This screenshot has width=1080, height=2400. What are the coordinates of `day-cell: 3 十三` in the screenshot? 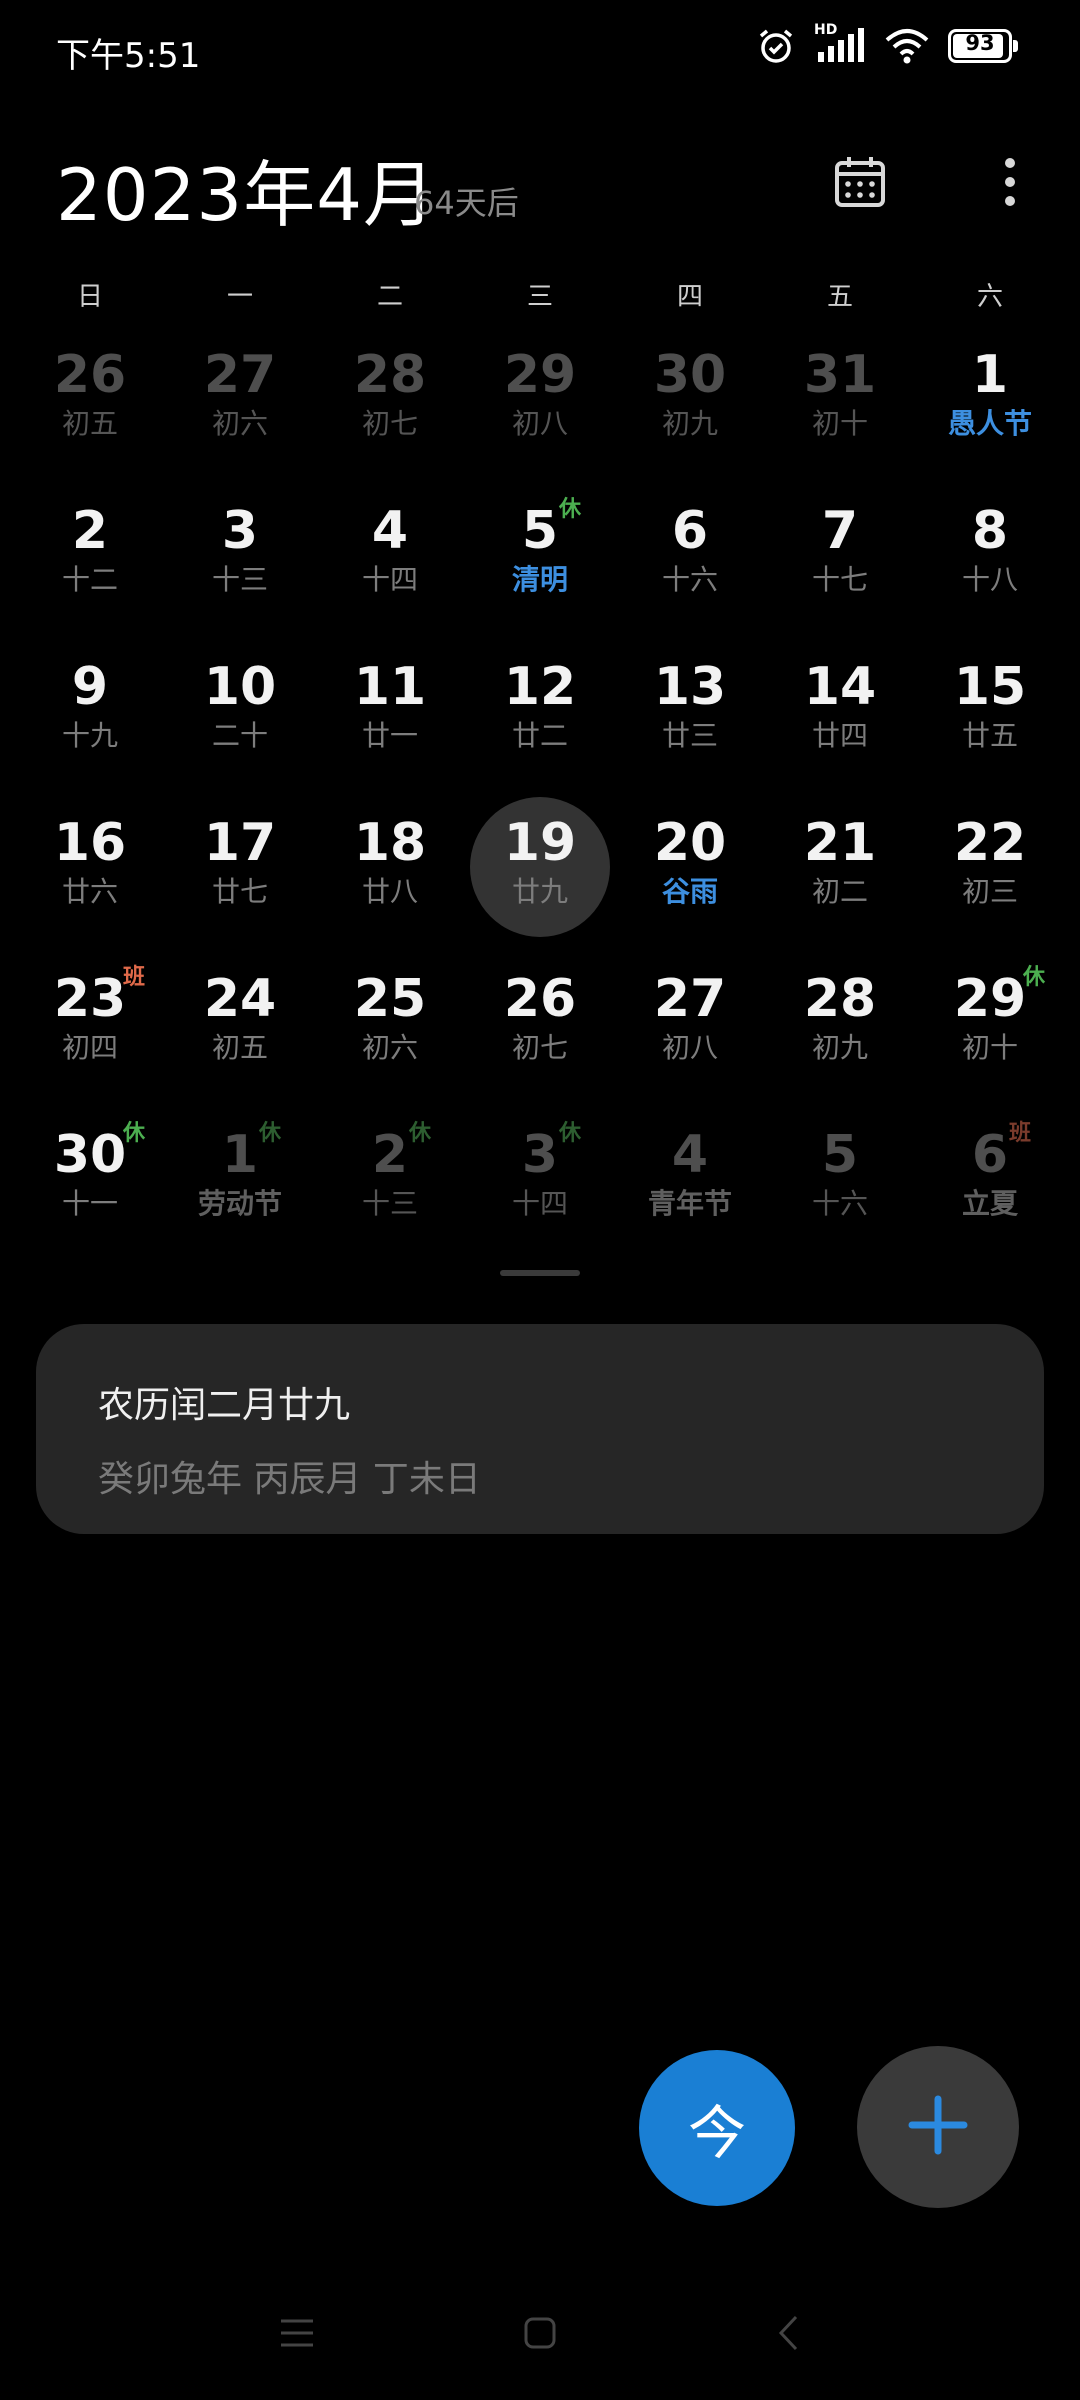 It's located at (240, 569).